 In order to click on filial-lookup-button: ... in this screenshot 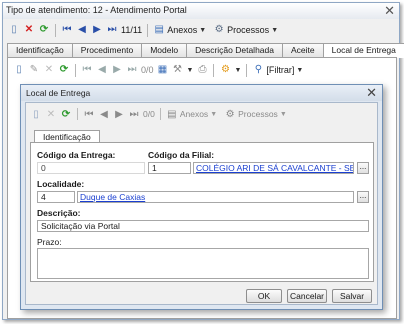, I will do `click(363, 168)`.